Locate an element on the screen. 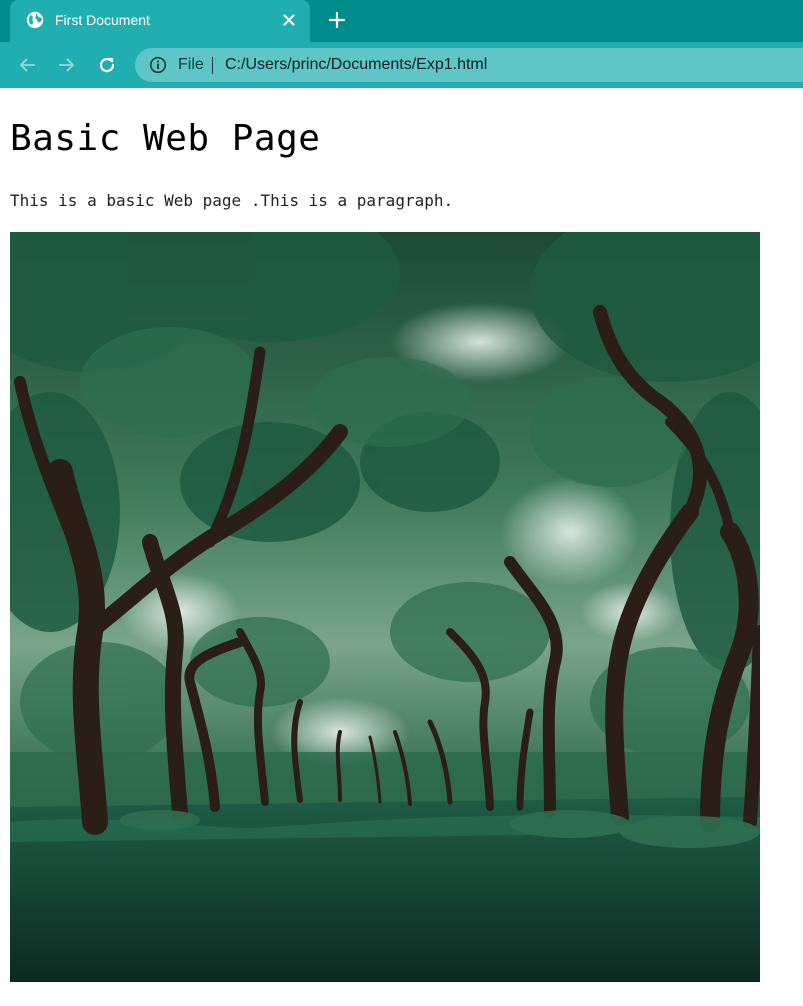 This screenshot has height=1006, width=803. back-arrow-icon is located at coordinates (27, 65).